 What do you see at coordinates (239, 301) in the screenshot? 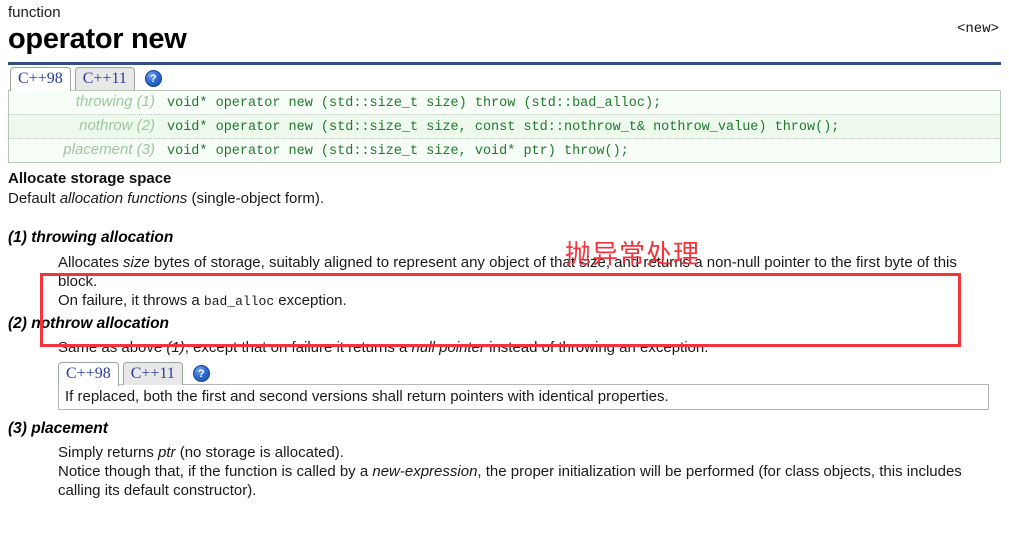
I see `section-one-inline-code: bad_alloc` at bounding box center [239, 301].